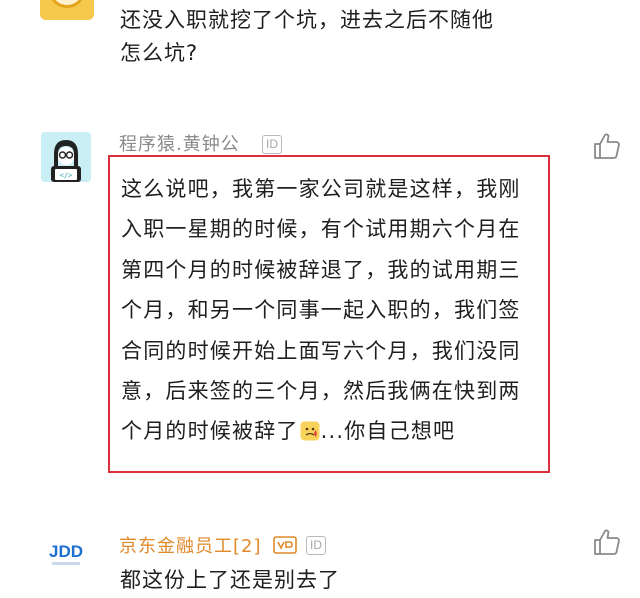  Describe the element at coordinates (285, 545) in the screenshot. I see `vip-badge-icon` at that location.